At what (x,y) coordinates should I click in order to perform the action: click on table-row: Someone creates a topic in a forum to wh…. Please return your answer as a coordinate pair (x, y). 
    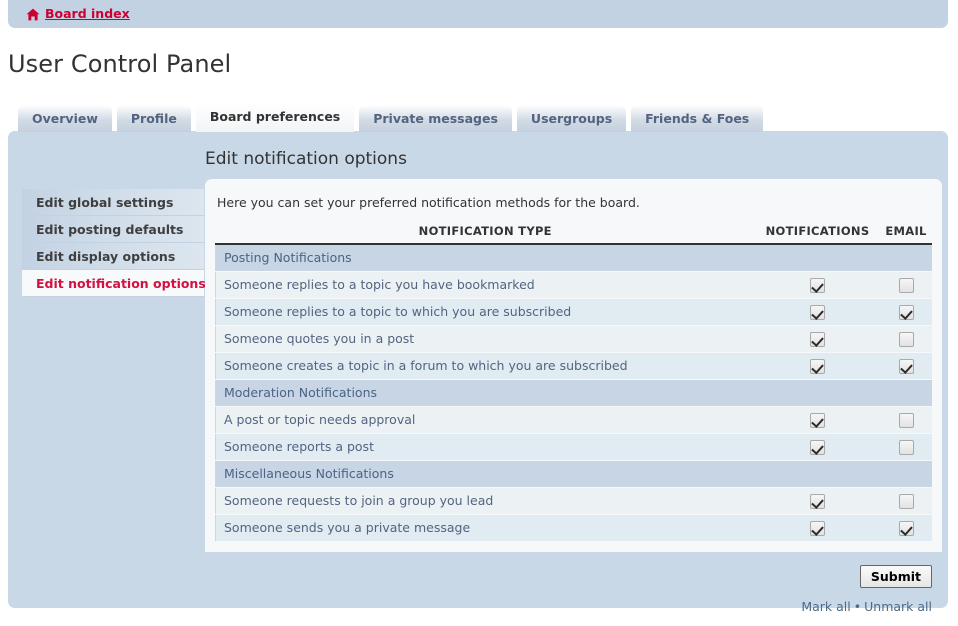
    Looking at the image, I should click on (573, 366).